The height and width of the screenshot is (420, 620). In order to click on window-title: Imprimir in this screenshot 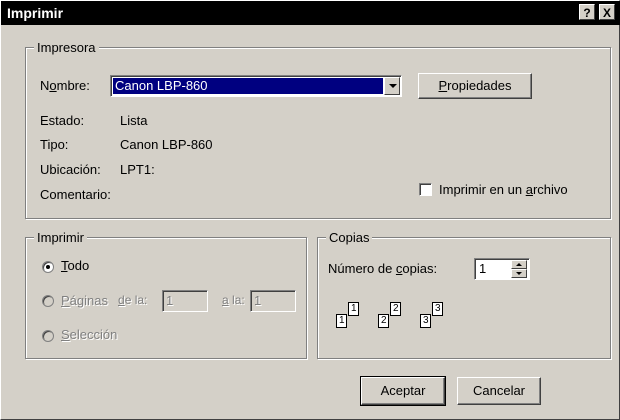, I will do `click(35, 13)`.